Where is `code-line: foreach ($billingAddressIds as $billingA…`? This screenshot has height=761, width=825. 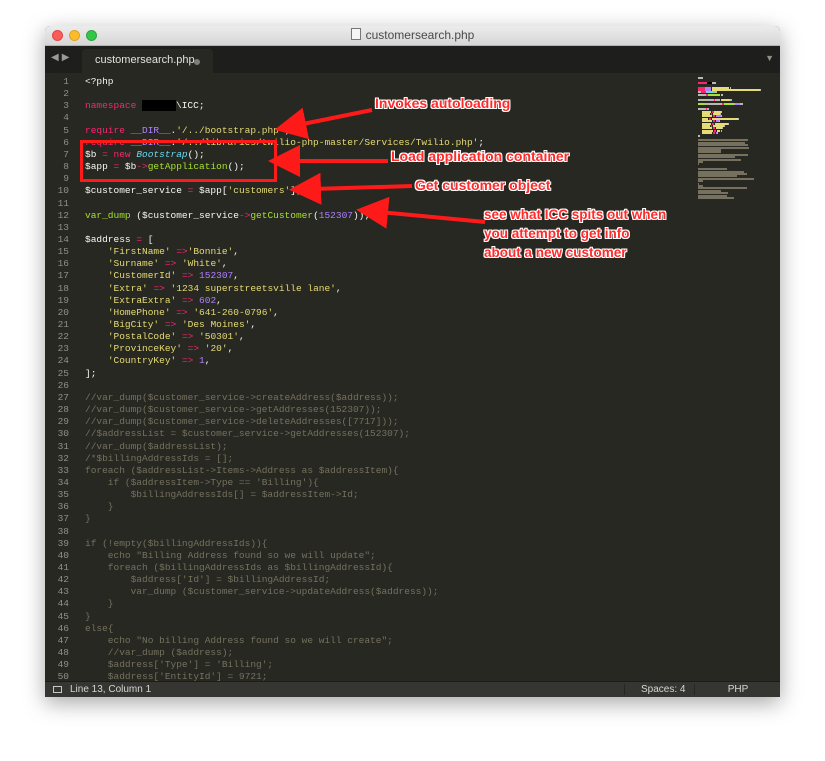
code-line: foreach ($billingAddressIds as $billingA… is located at coordinates (239, 567).